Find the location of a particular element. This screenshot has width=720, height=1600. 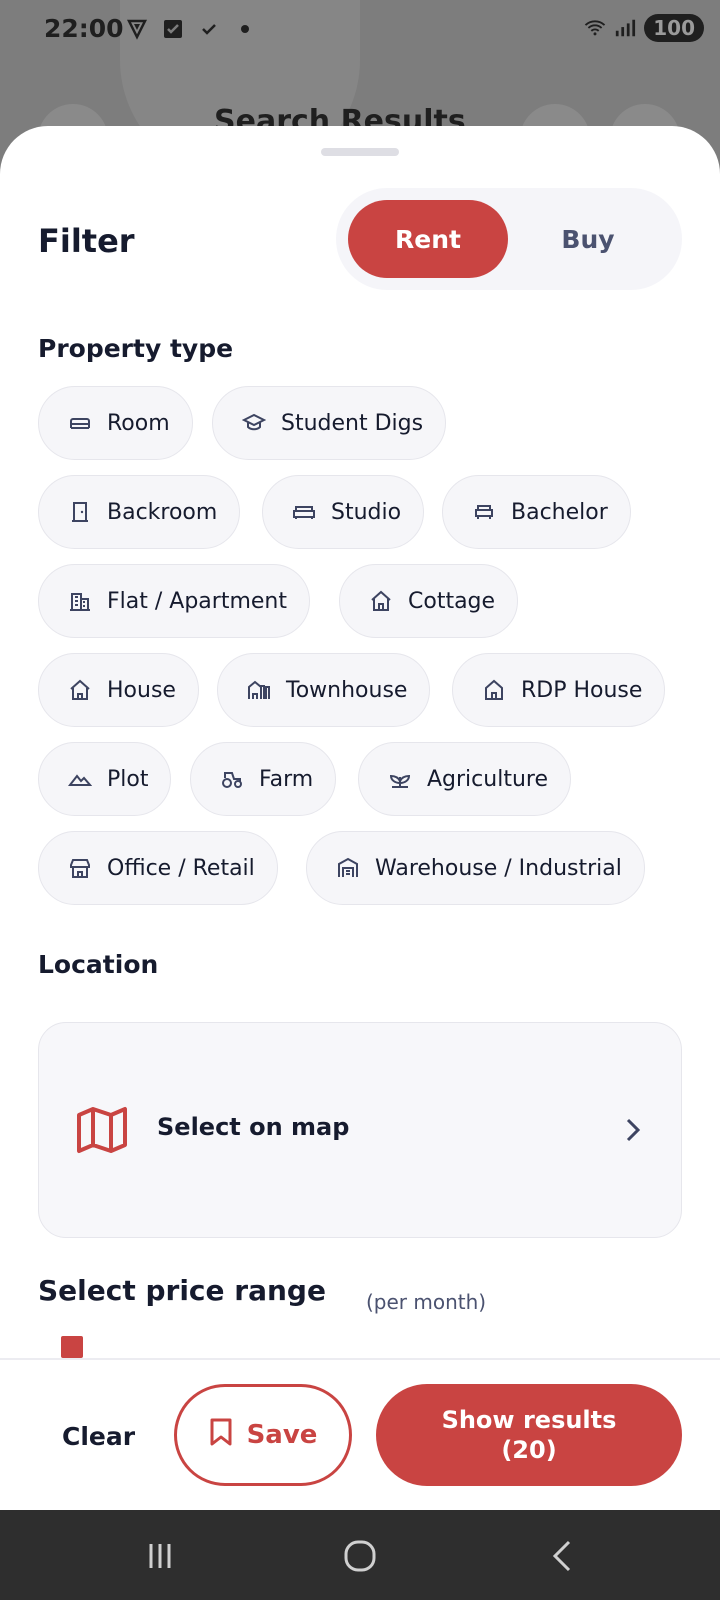

graduation-cap-icon is located at coordinates (254, 423).